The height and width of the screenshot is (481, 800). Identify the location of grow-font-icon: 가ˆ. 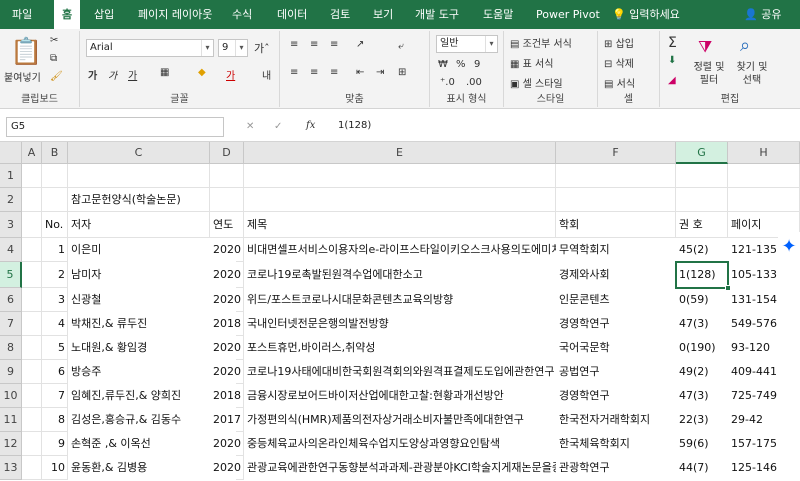
(262, 48).